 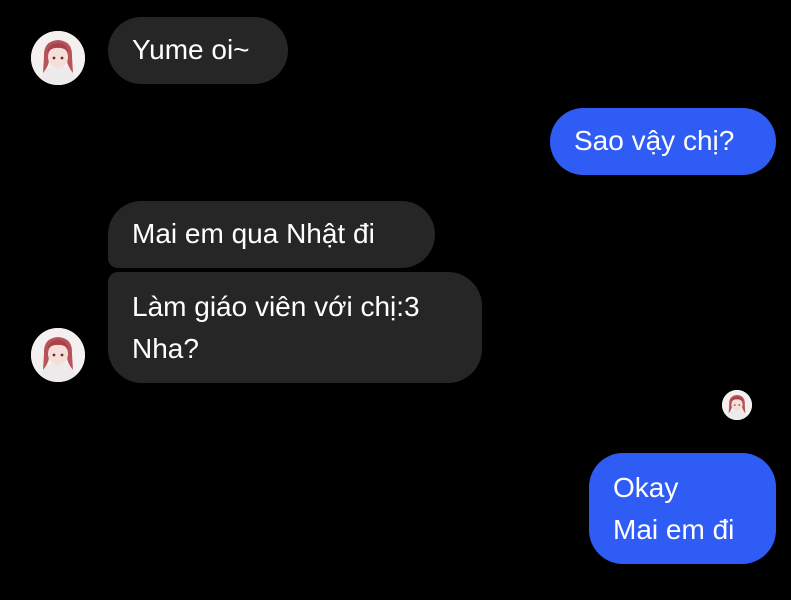 I want to click on message-bubble-incoming: Làm giáo viên với chị:3 Nha?, so click(x=295, y=327).